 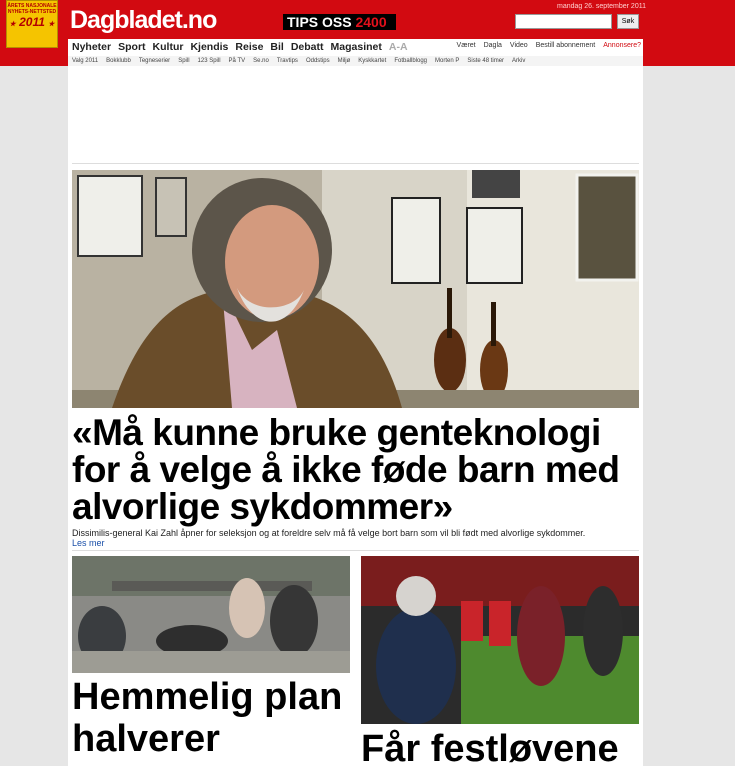 I want to click on ad-space, so click(x=355, y=117).